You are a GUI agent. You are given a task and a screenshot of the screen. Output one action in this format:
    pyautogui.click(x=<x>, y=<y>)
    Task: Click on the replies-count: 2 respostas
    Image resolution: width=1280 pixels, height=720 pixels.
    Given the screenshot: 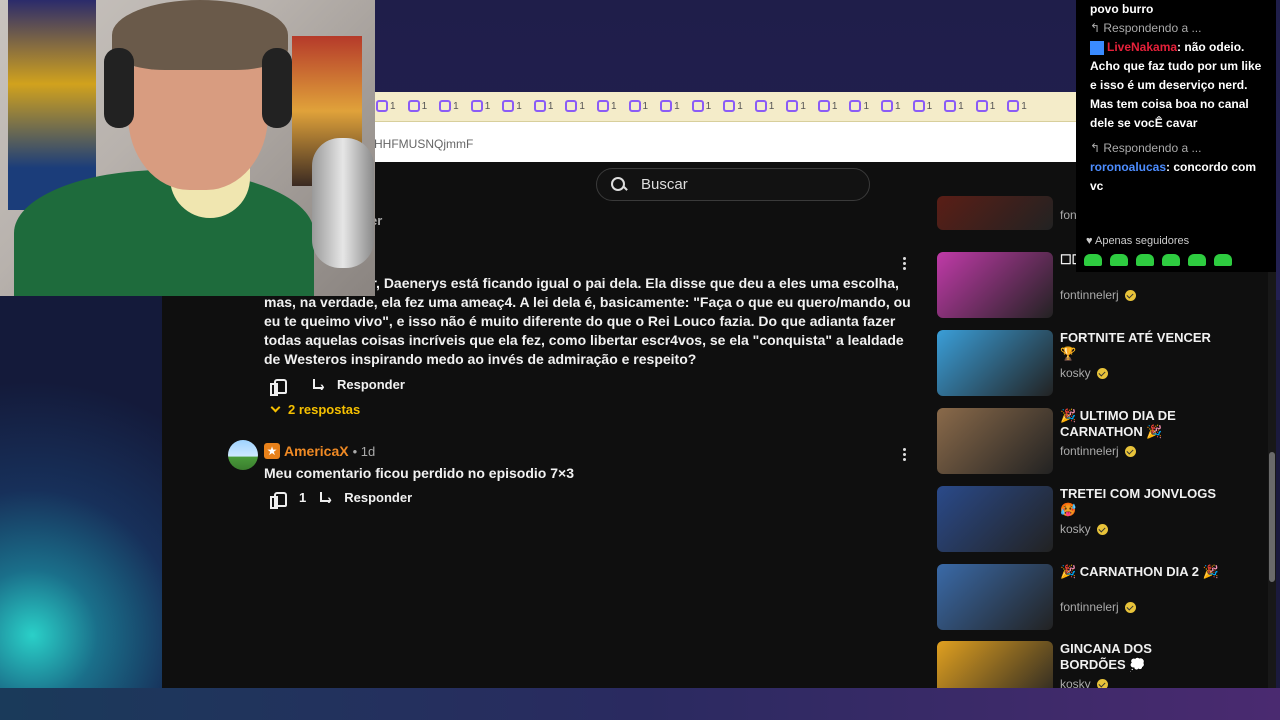 What is the action you would take?
    pyautogui.click(x=324, y=409)
    